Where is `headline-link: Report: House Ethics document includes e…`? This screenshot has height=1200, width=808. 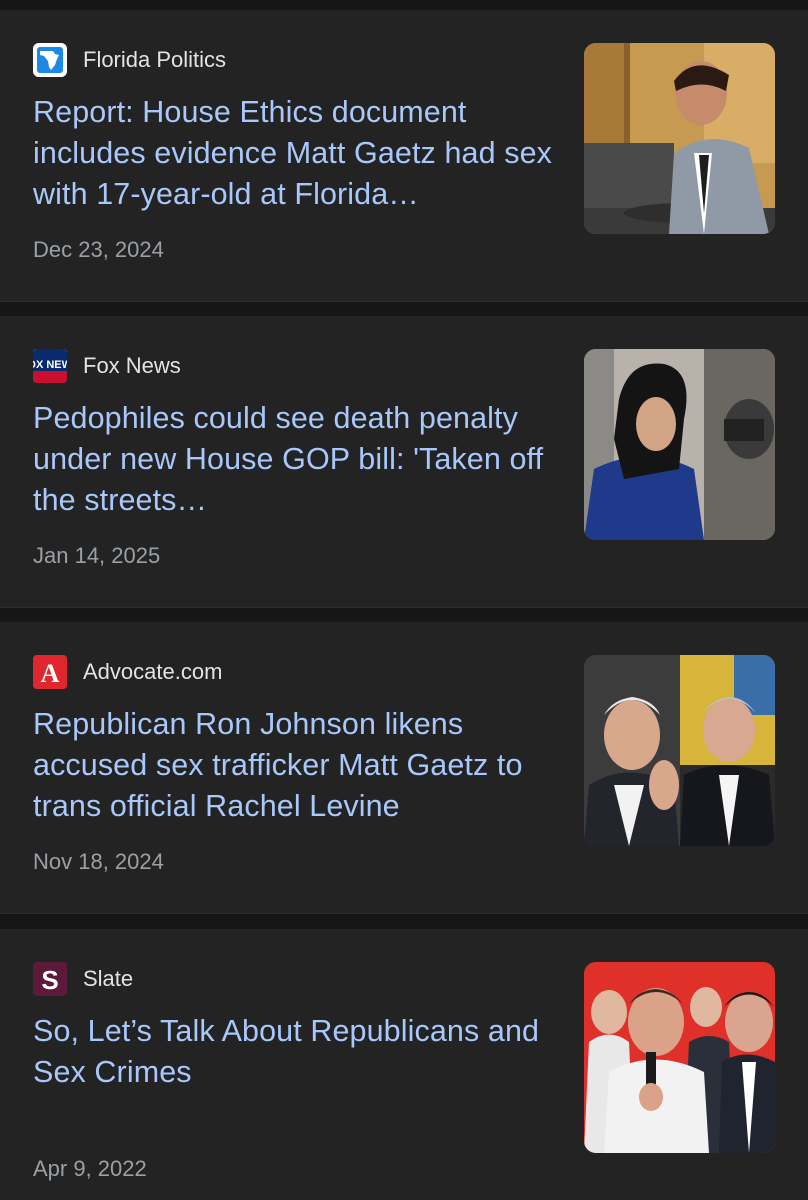
headline-link: Report: House Ethics document includes e… is located at coordinates (295, 153).